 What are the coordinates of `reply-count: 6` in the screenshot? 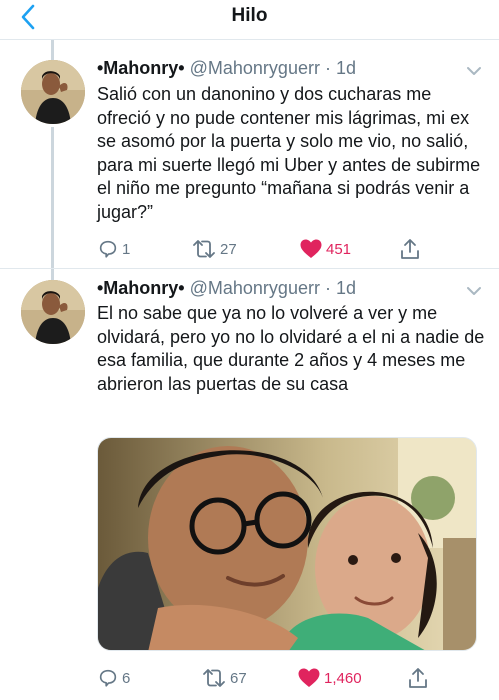 It's located at (126, 678).